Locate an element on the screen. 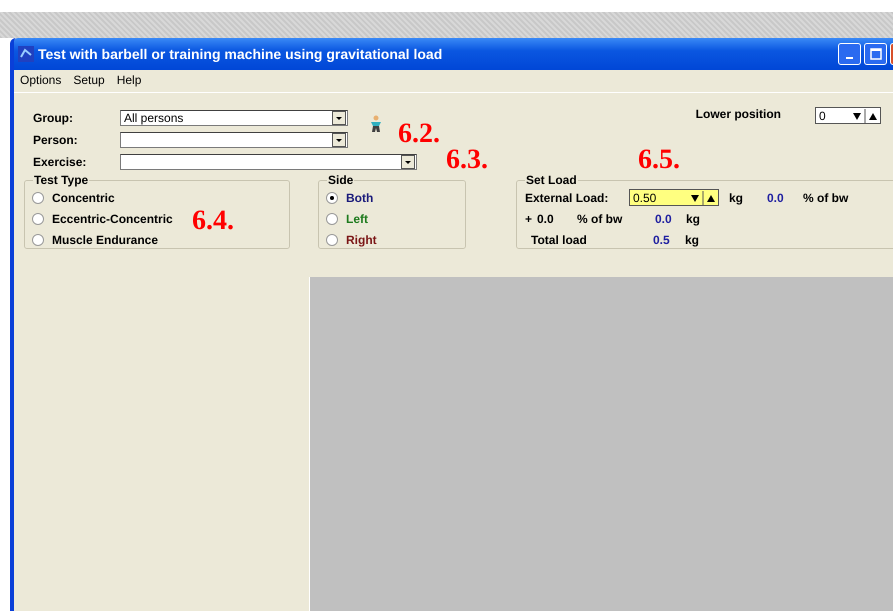  total-load-label: Total load is located at coordinates (559, 239).